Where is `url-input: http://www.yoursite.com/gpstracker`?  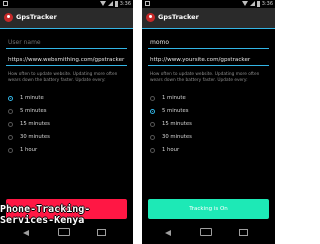 url-input: http://www.yoursite.com/gpstracker is located at coordinates (208, 60).